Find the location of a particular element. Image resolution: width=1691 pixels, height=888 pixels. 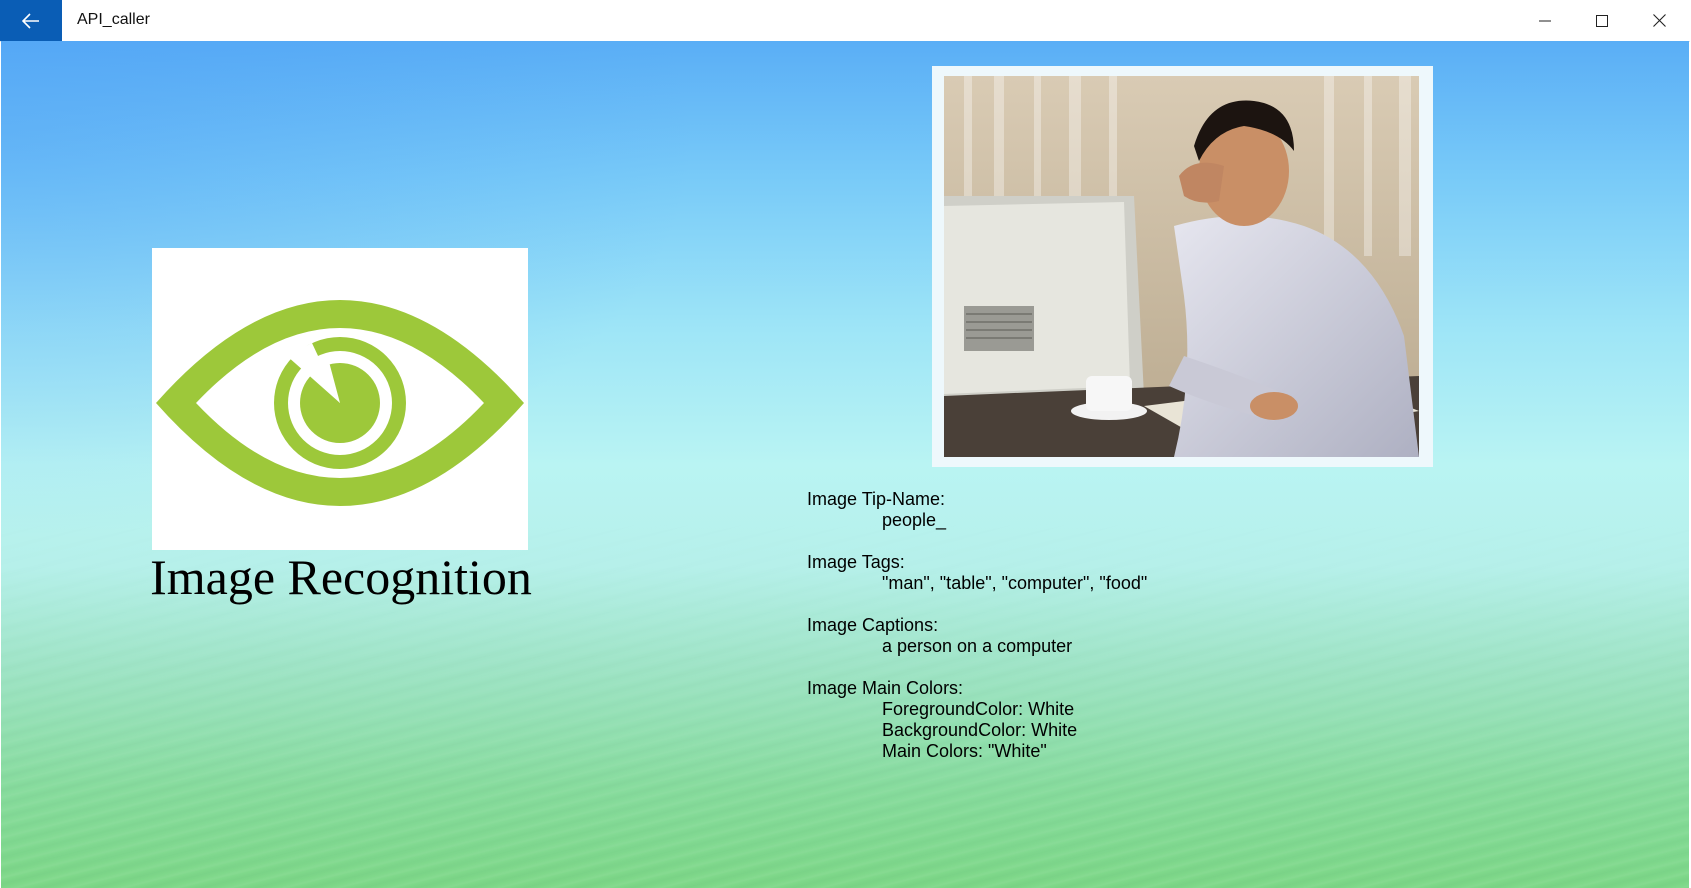

close-button is located at coordinates (1659, 20).